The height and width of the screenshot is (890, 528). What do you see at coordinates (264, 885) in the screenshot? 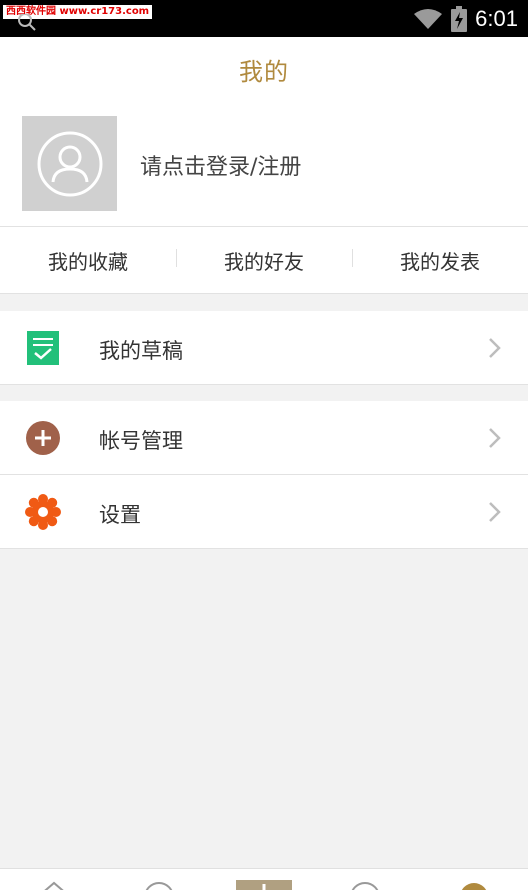
I see `add-post-button` at bounding box center [264, 885].